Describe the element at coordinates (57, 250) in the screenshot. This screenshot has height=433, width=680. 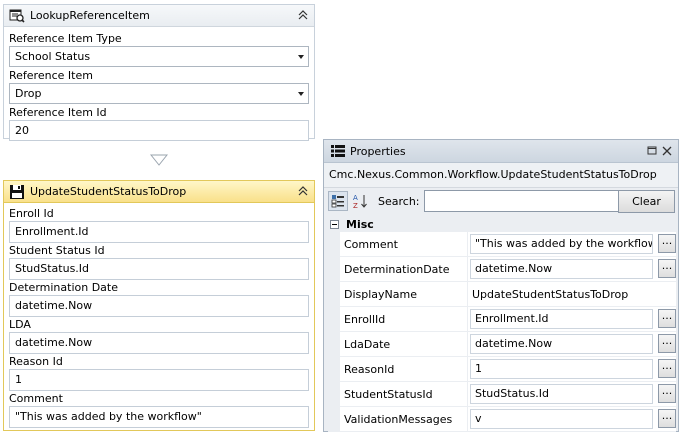
I see `student-status-id-label: Student Status Id` at that location.